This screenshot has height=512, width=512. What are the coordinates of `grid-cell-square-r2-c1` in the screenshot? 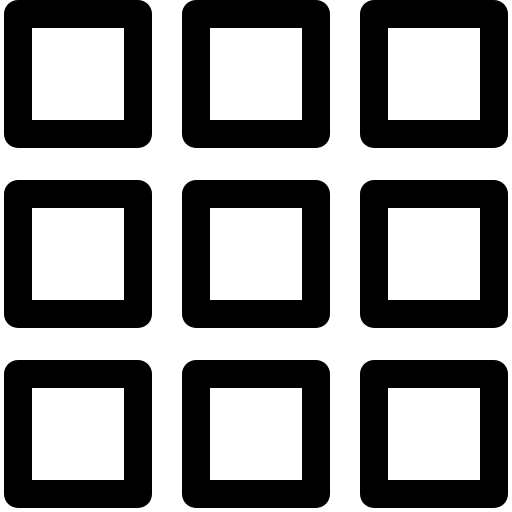 It's located at (78, 254).